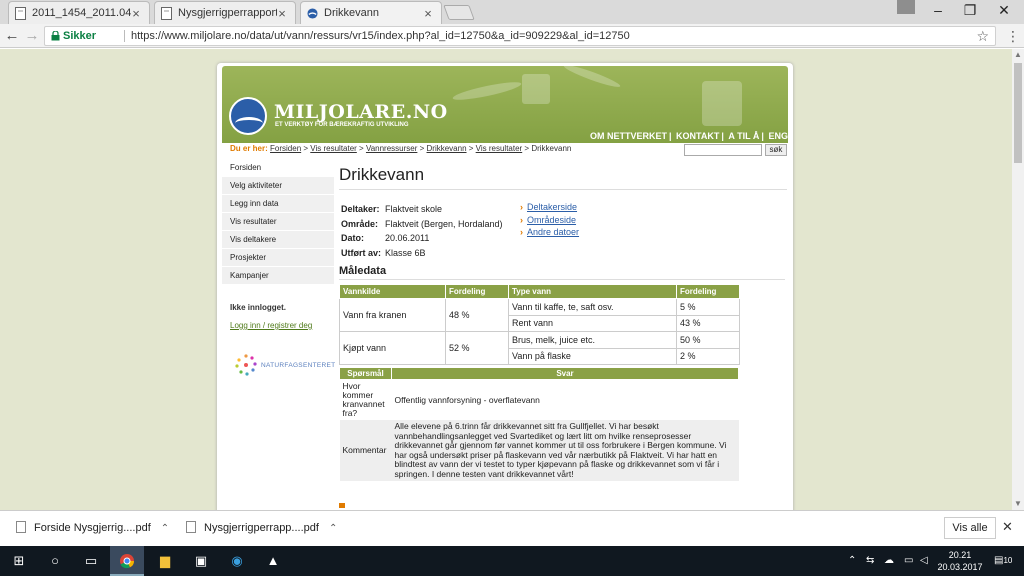 This screenshot has height=580, width=1024. What do you see at coordinates (407, 238) in the screenshot?
I see `meta-value: 20.06.2011` at bounding box center [407, 238].